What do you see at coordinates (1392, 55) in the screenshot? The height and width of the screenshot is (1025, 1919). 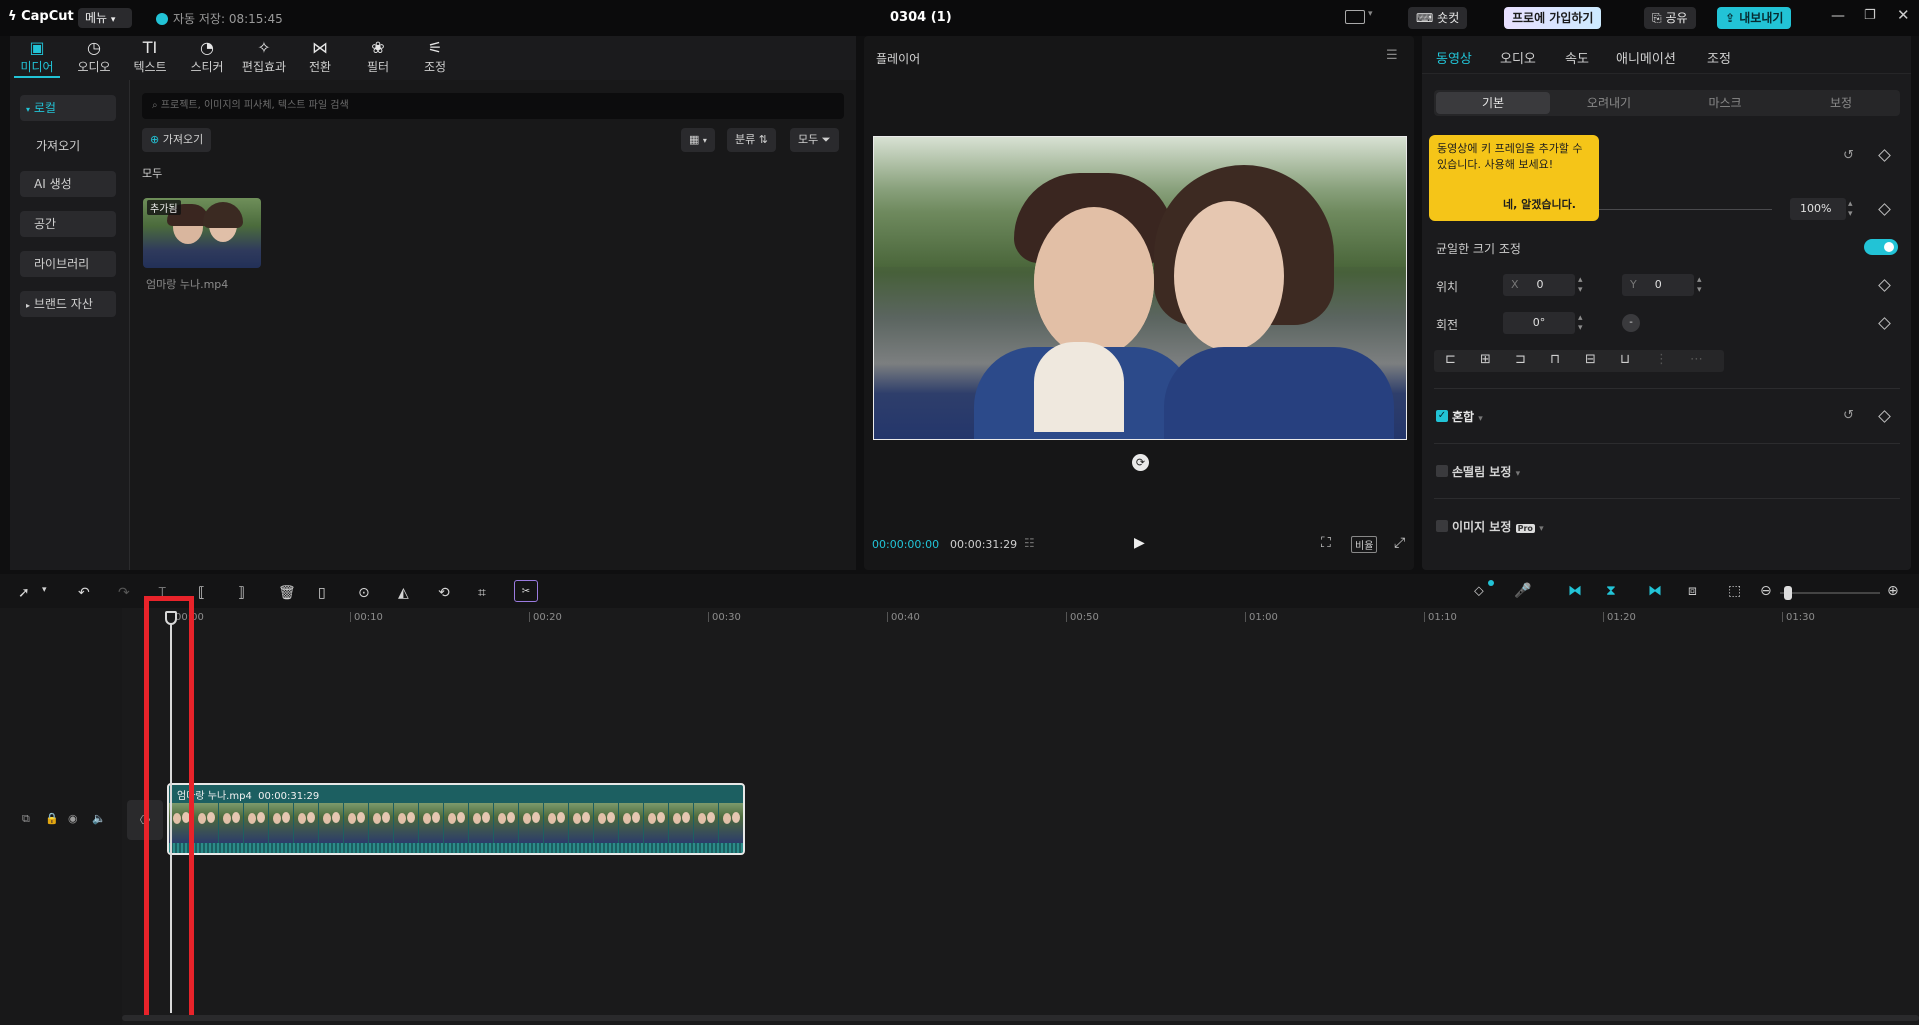 I see `menu-icon: ☰` at bounding box center [1392, 55].